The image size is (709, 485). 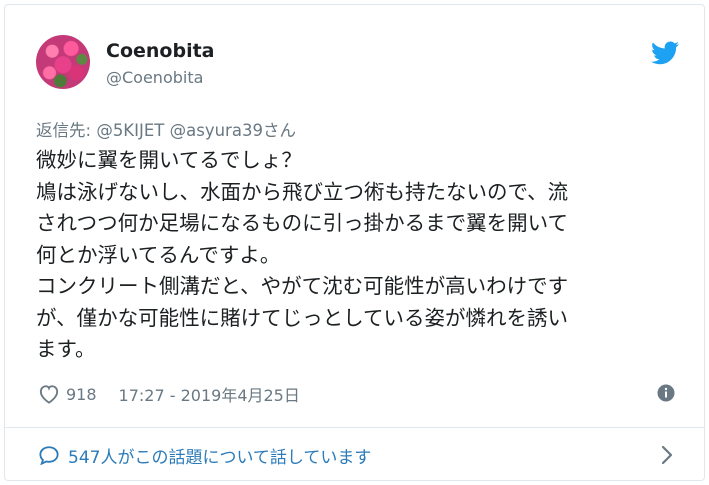 I want to click on tweet-meta: 918 17:27 - 2019年4月25日, so click(x=169, y=394).